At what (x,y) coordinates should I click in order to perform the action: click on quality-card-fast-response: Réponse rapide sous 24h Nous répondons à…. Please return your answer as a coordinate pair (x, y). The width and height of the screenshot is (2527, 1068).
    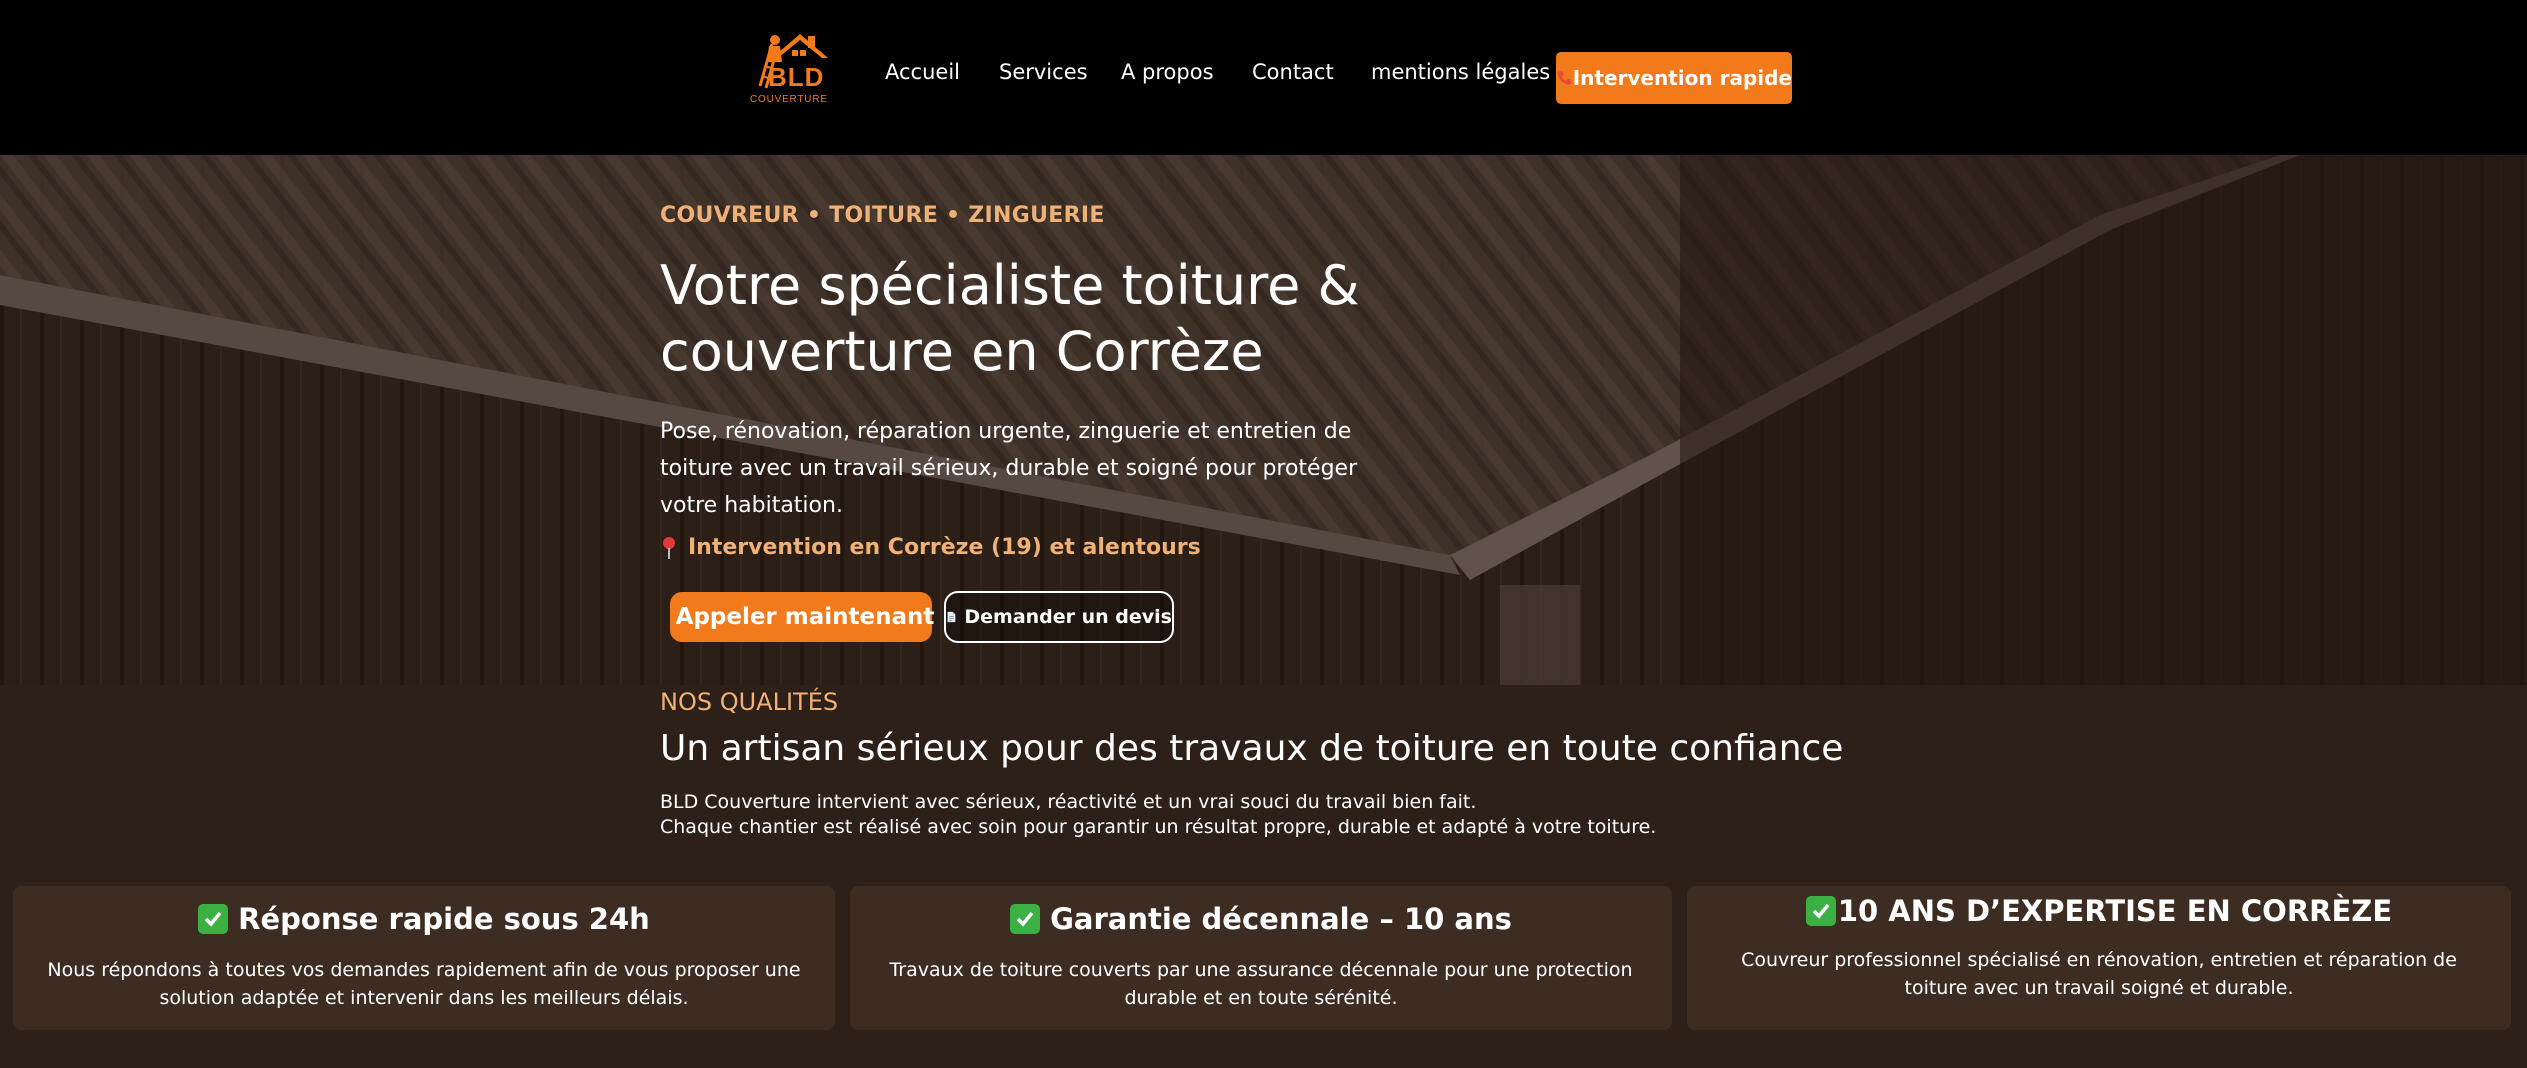
    Looking at the image, I should click on (424, 958).